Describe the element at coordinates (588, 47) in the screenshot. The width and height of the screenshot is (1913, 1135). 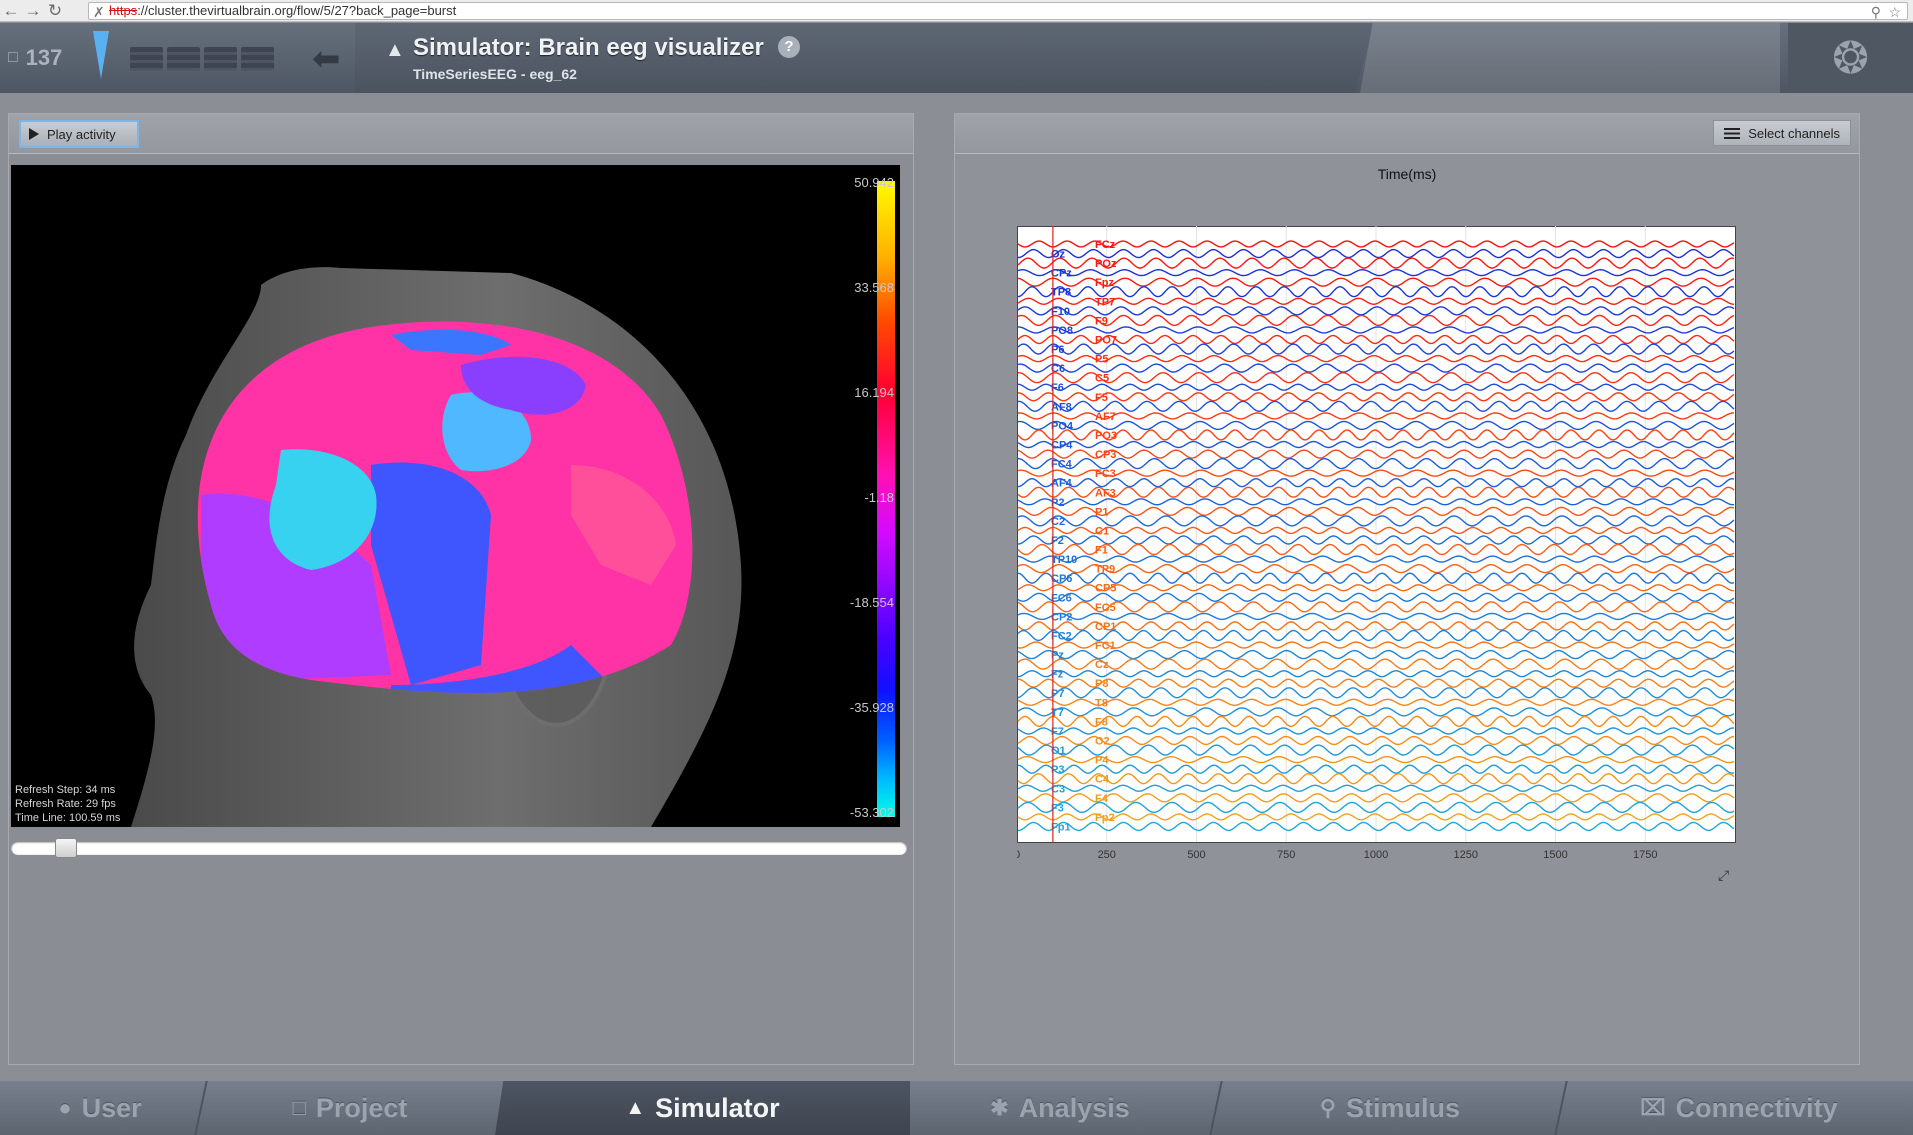
I see `page-title: Simulator: Brain eeg visualizer` at that location.